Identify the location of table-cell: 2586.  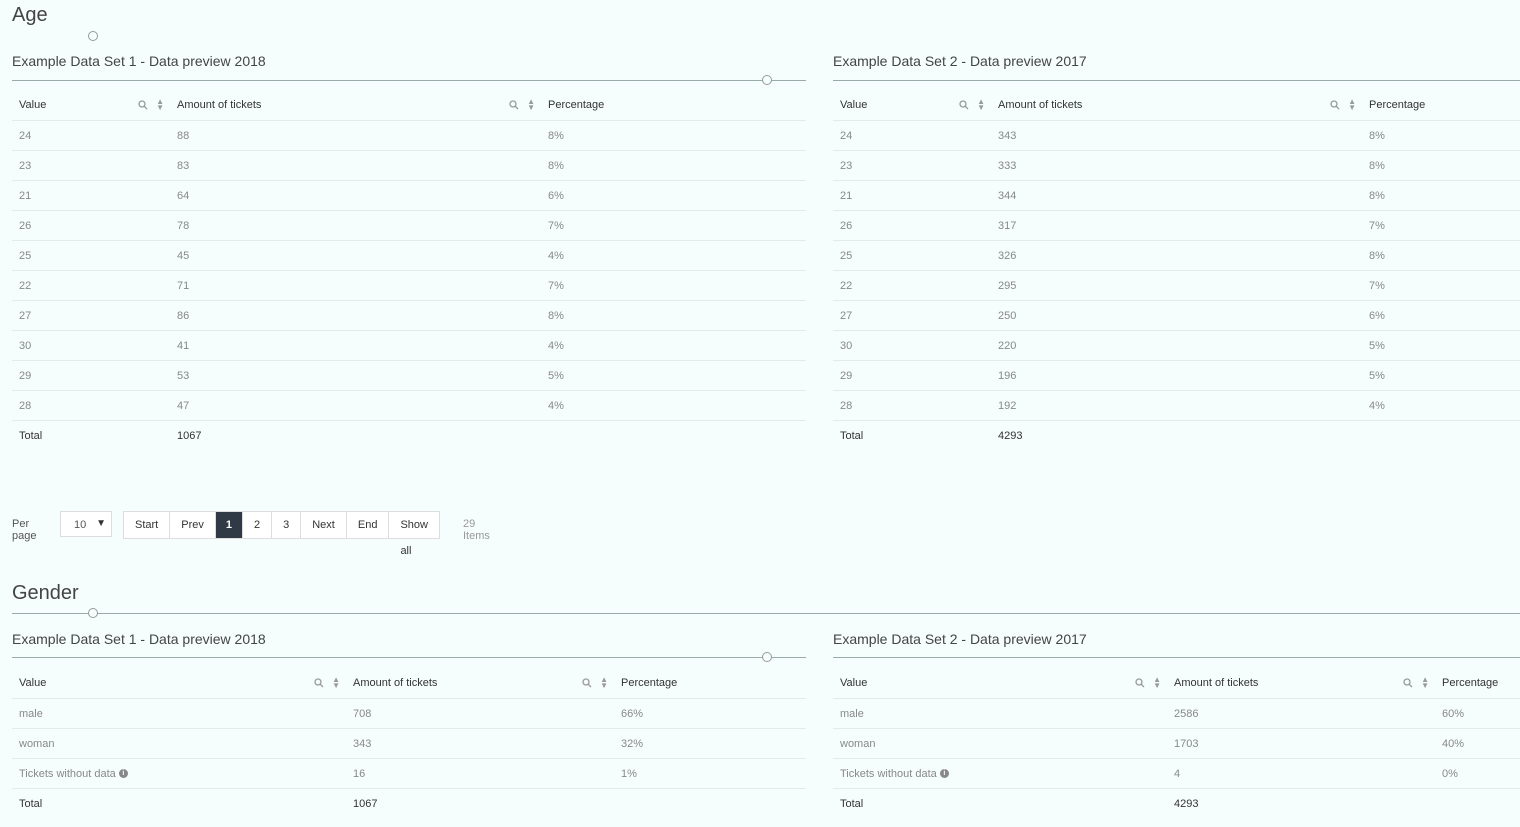
(1301, 713).